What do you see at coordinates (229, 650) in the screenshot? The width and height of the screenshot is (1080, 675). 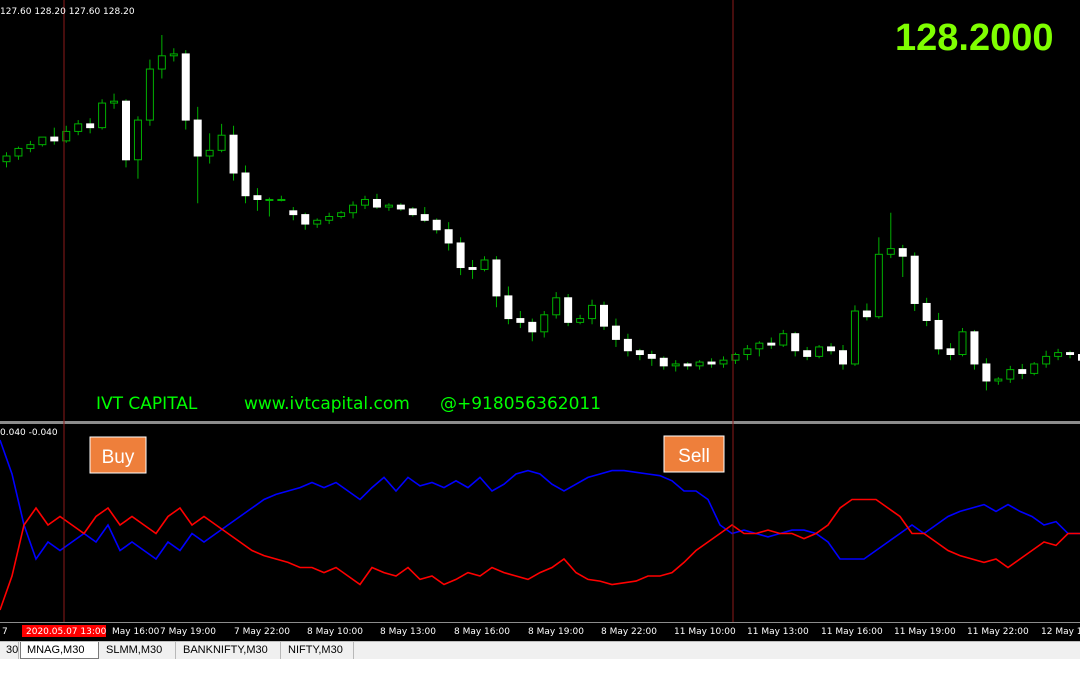 I see `tab-banknifty: BANKNIFTY,M30` at bounding box center [229, 650].